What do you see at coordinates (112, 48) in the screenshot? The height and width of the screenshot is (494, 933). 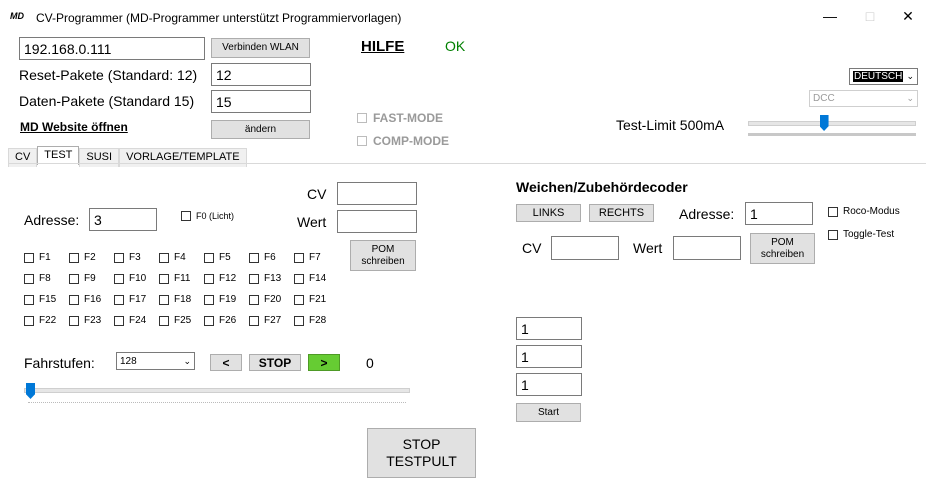 I see `ip-address-input` at bounding box center [112, 48].